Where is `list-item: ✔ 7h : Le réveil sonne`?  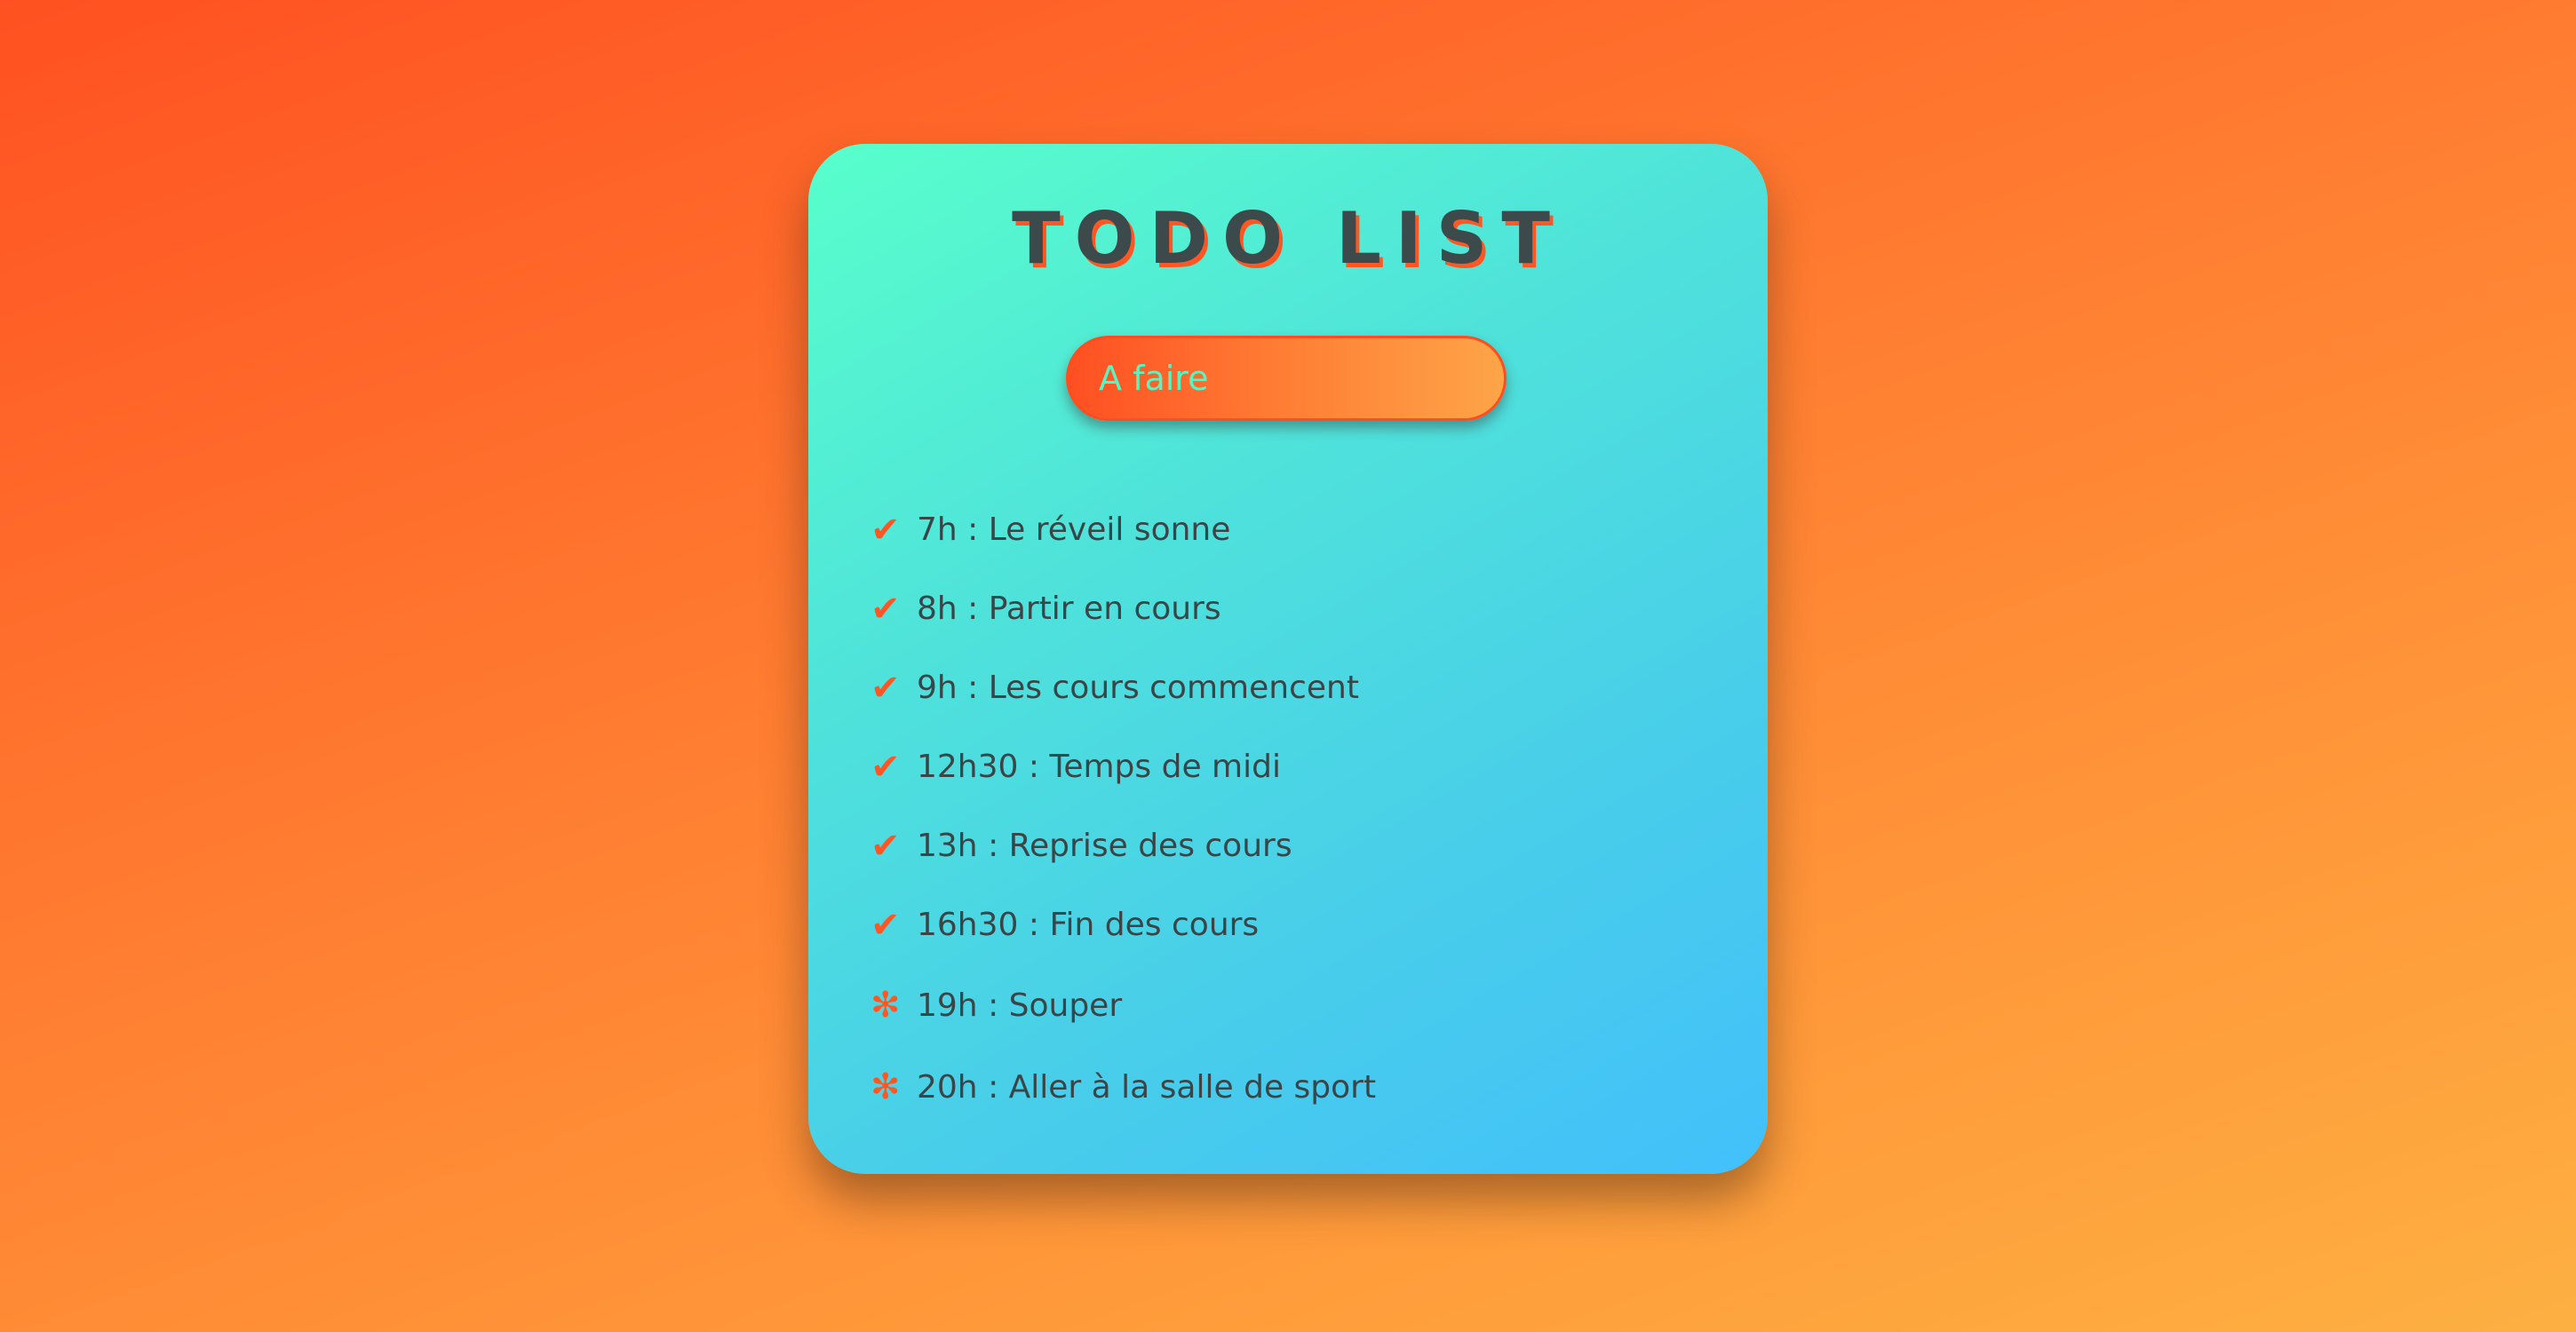 list-item: ✔ 7h : Le réveil sonne is located at coordinates (1123, 530).